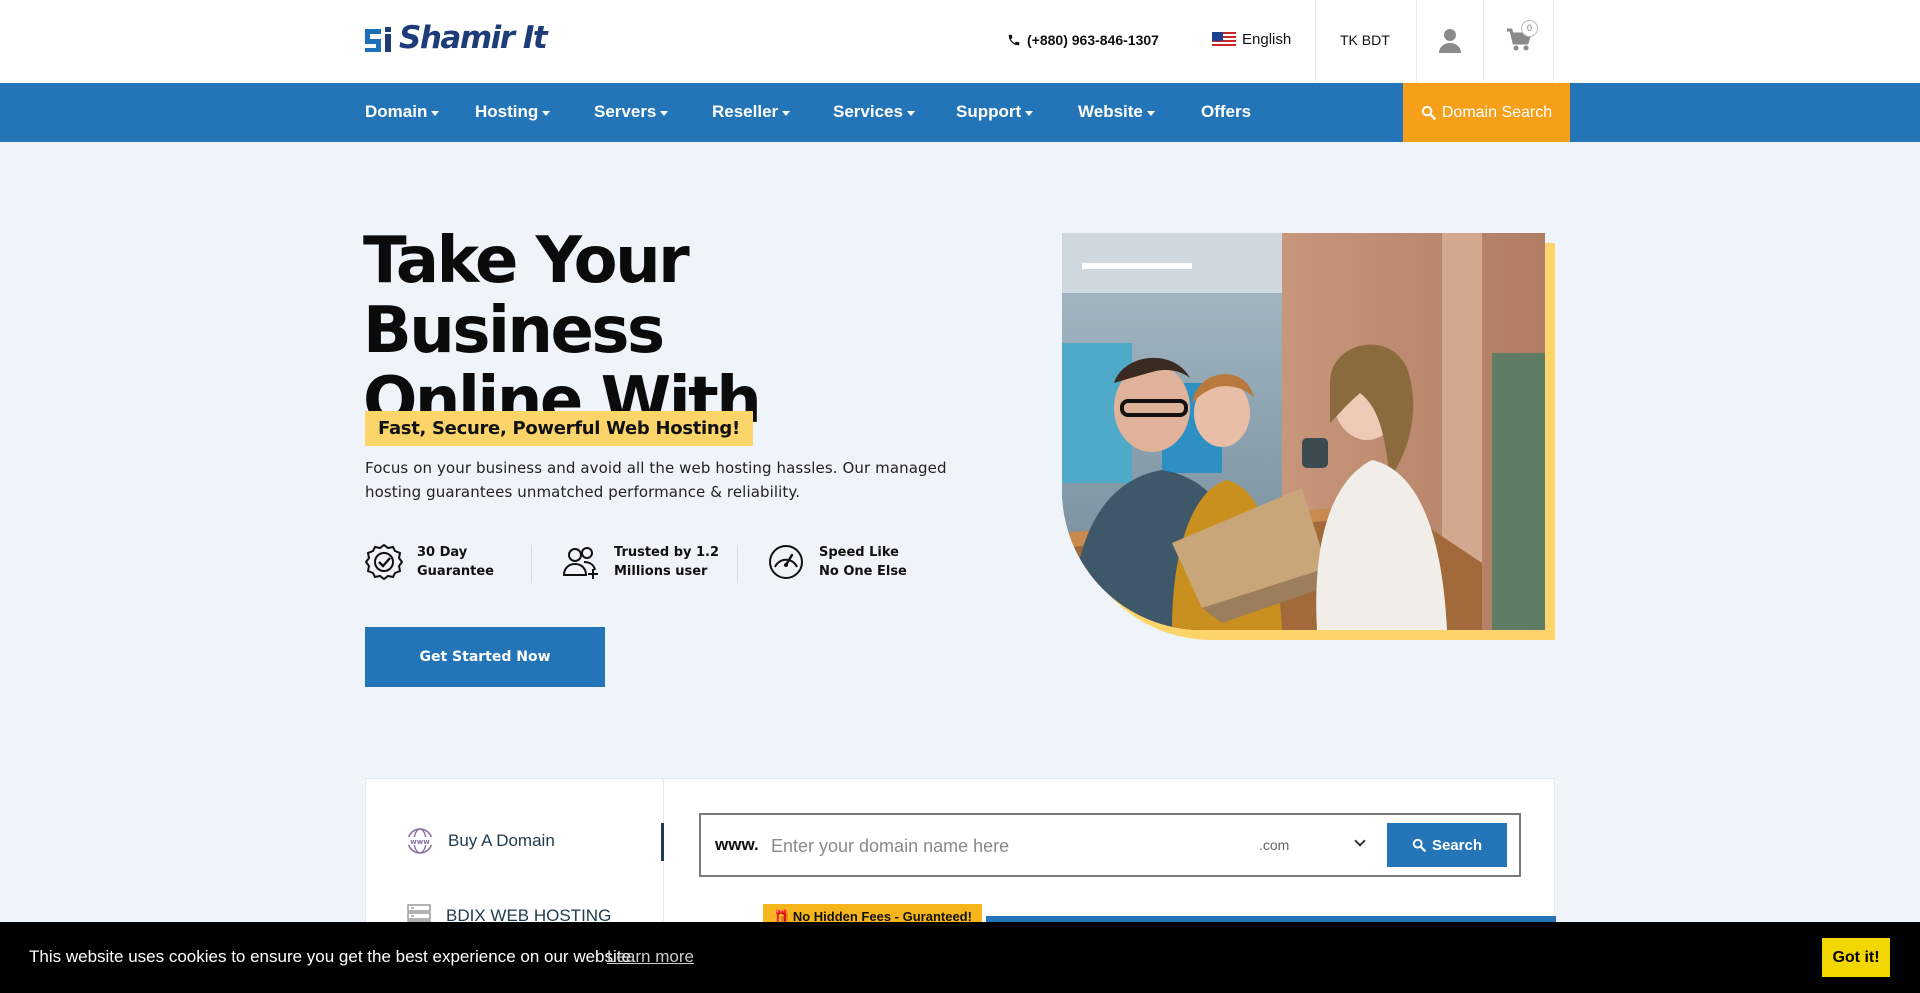  What do you see at coordinates (625, 111) in the screenshot?
I see `nav-item-label: Servers` at bounding box center [625, 111].